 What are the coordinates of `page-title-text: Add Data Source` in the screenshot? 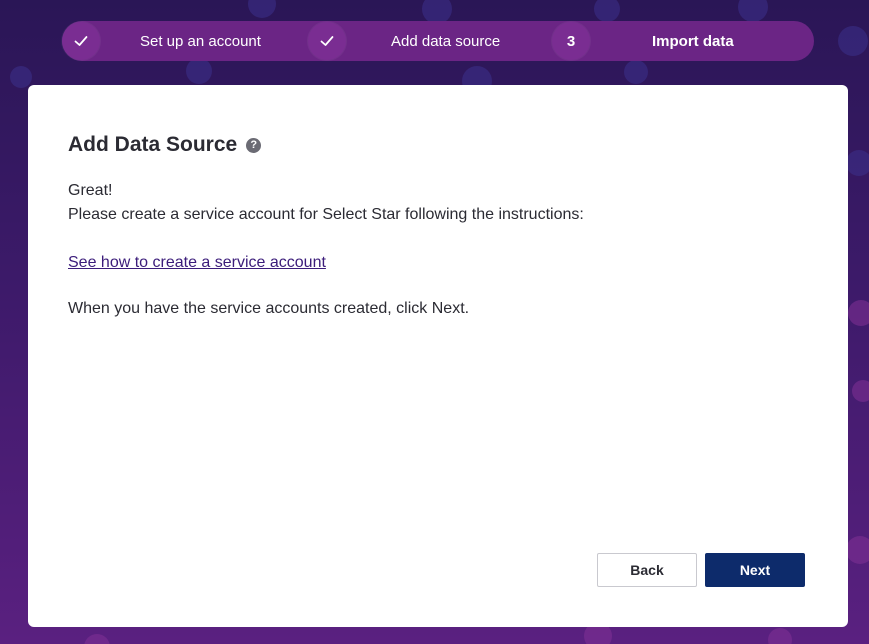 It's located at (153, 144).